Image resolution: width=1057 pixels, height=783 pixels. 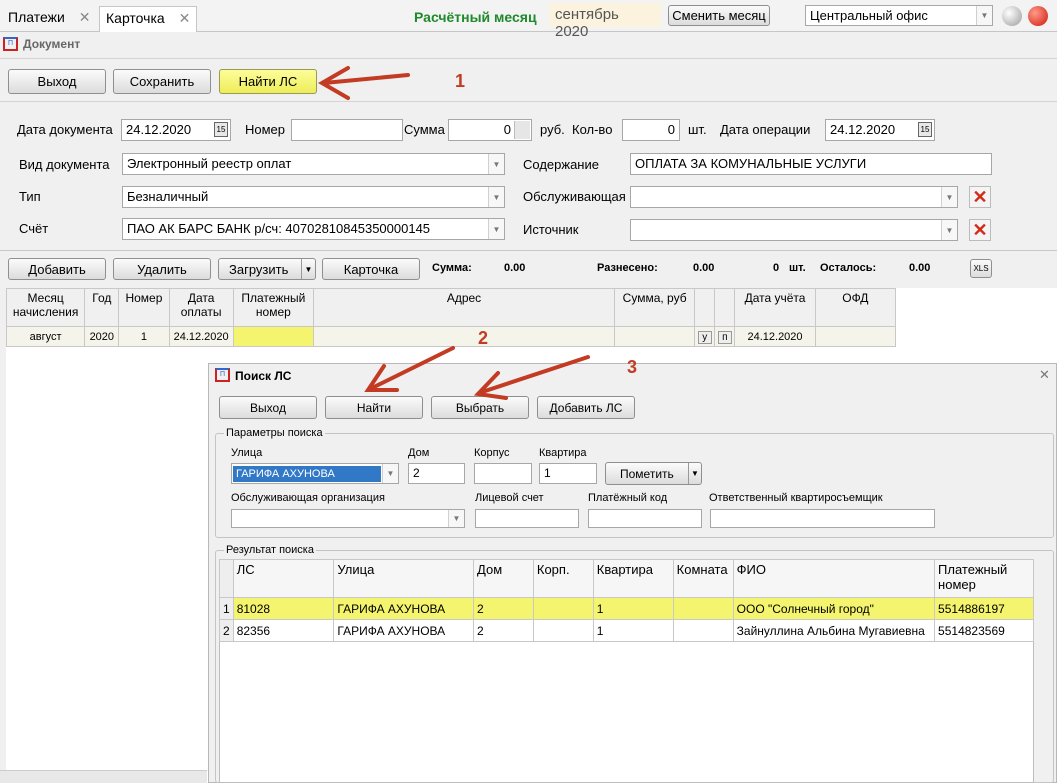 I want to click on dialog-select-button: Выбрать, so click(x=480, y=407).